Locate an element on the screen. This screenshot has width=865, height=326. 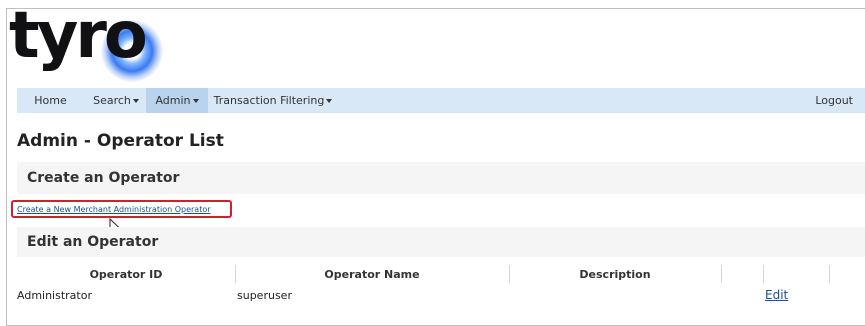
nav-home-label: Home is located at coordinates (50, 100).